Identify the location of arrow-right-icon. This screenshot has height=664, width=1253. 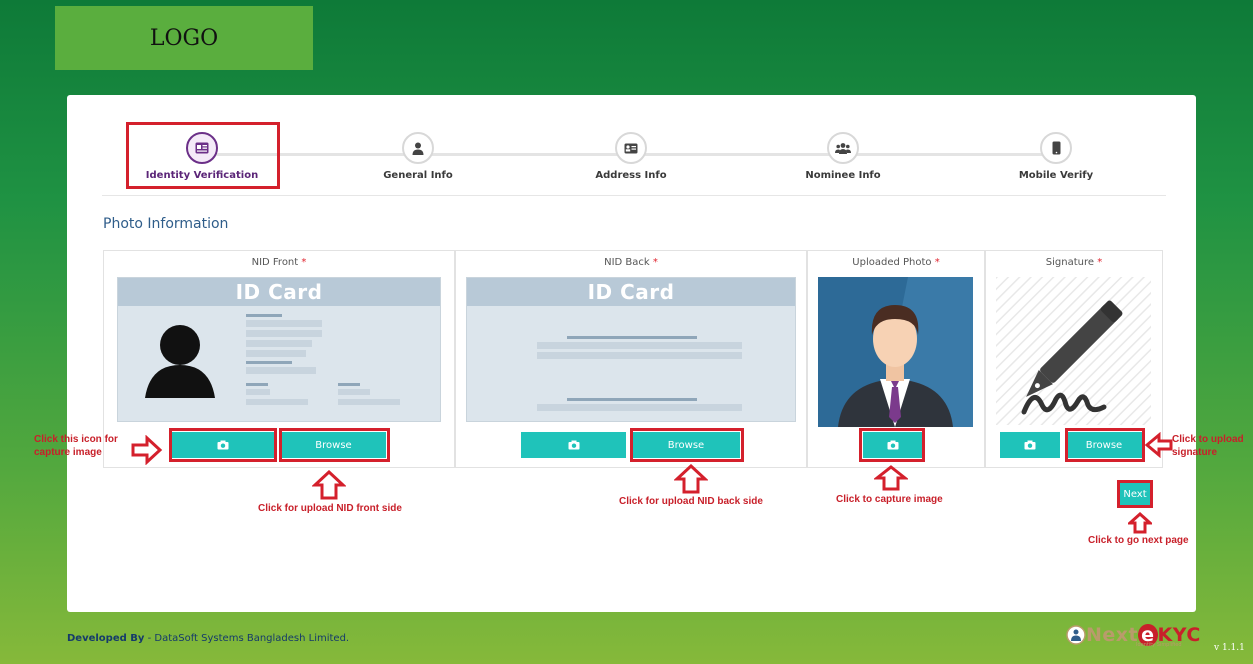
(147, 450).